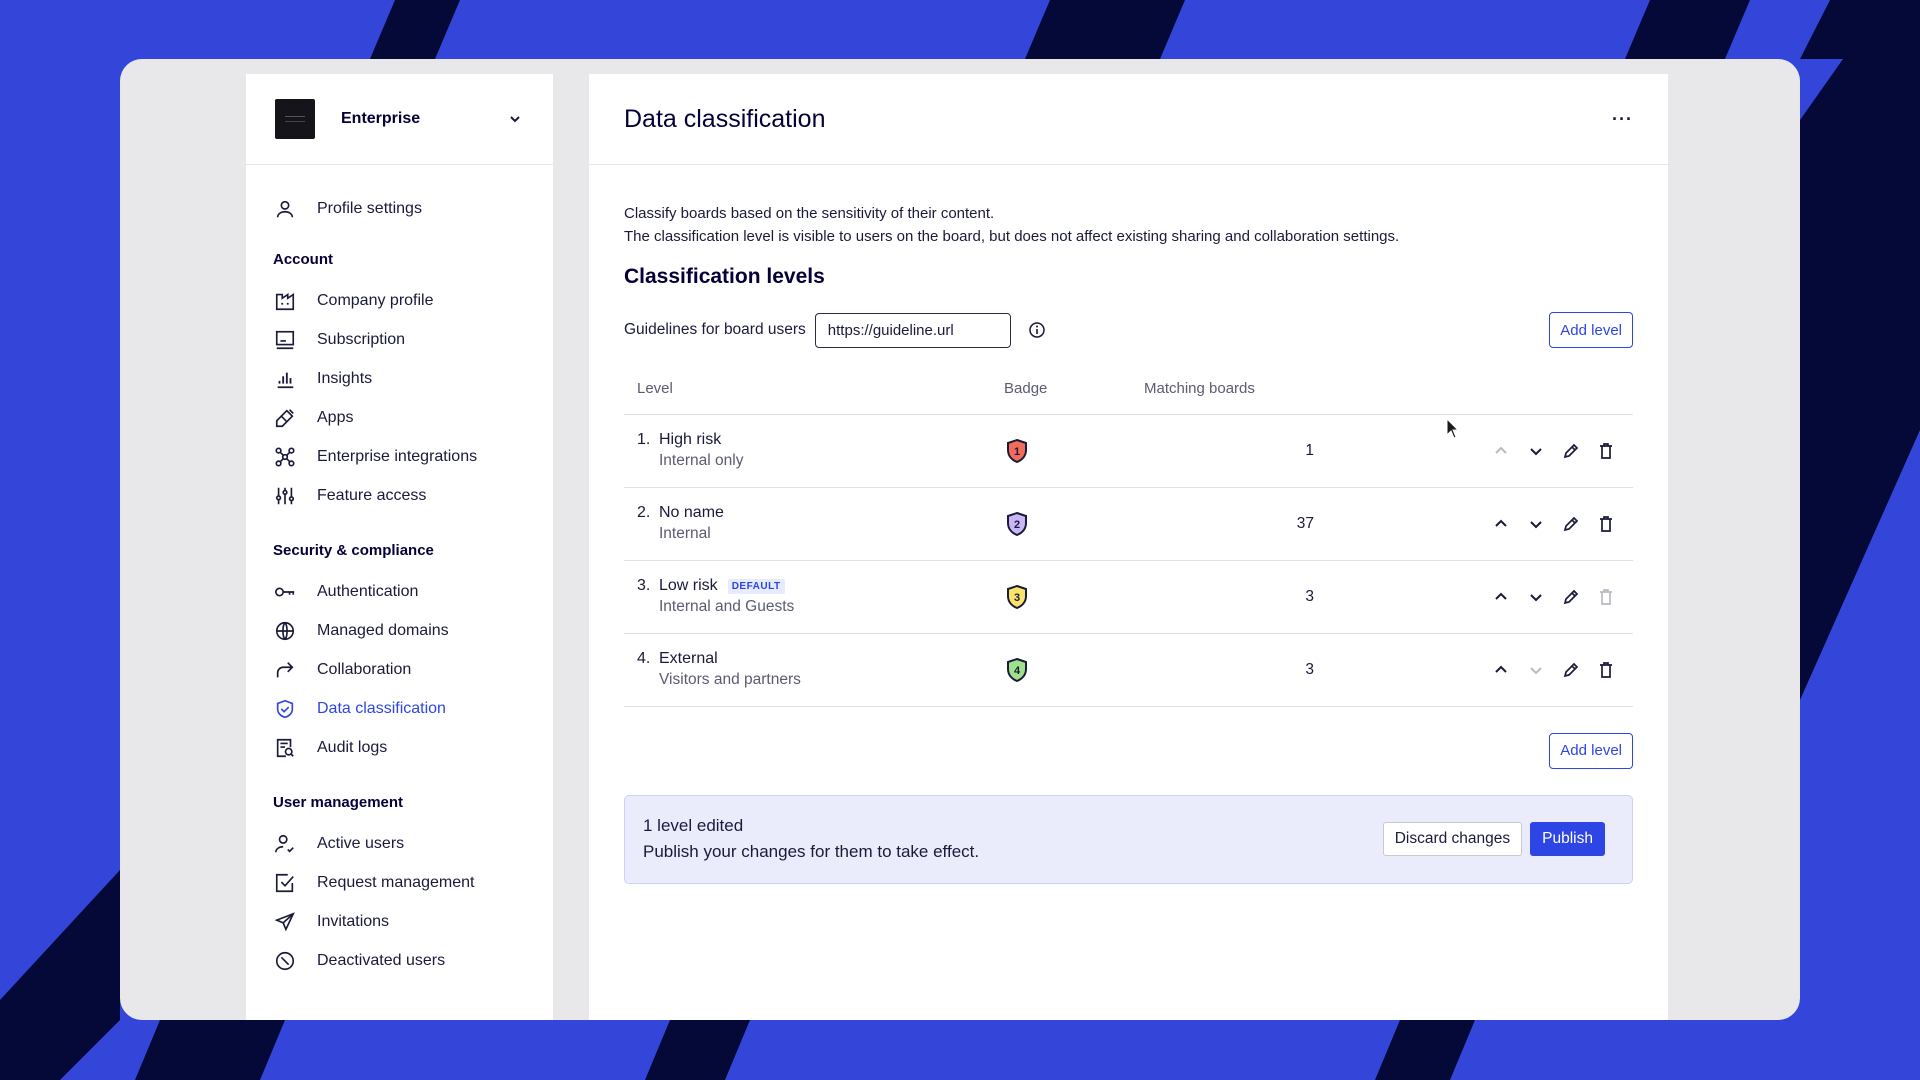  What do you see at coordinates (285, 709) in the screenshot?
I see `shield-check-icon` at bounding box center [285, 709].